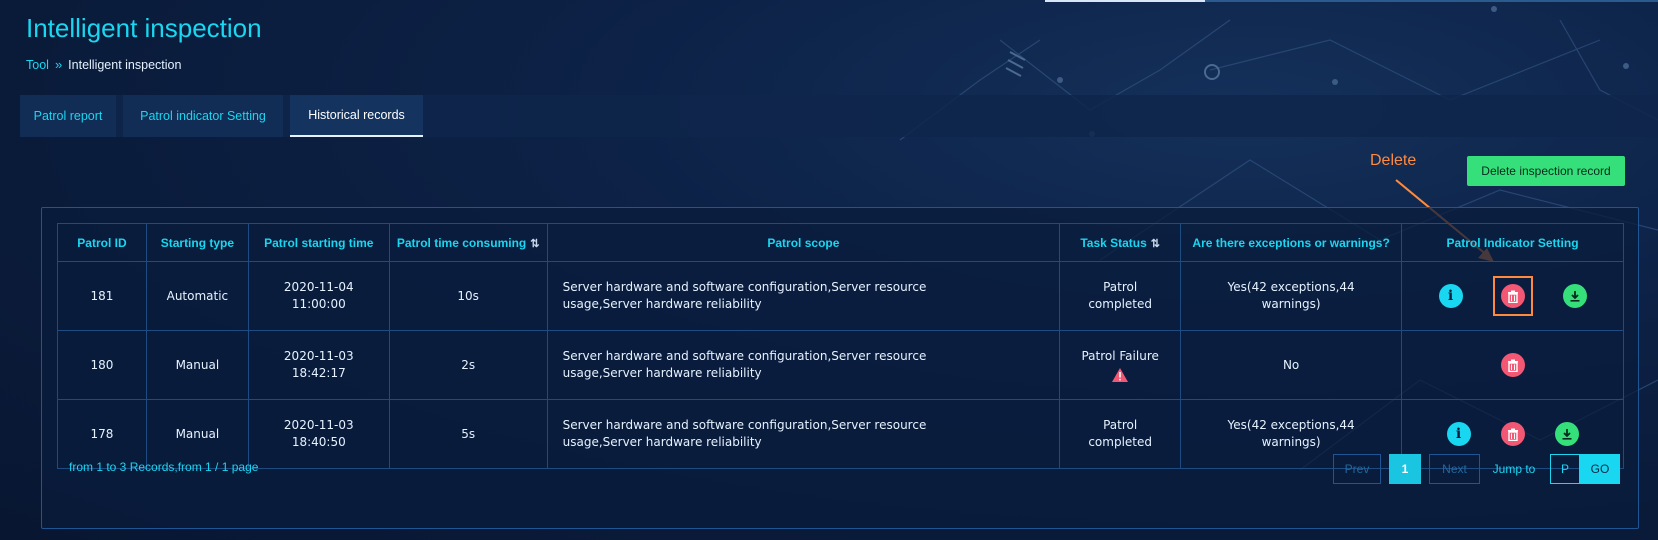  I want to click on cell-time: 18:42:17, so click(318, 373).